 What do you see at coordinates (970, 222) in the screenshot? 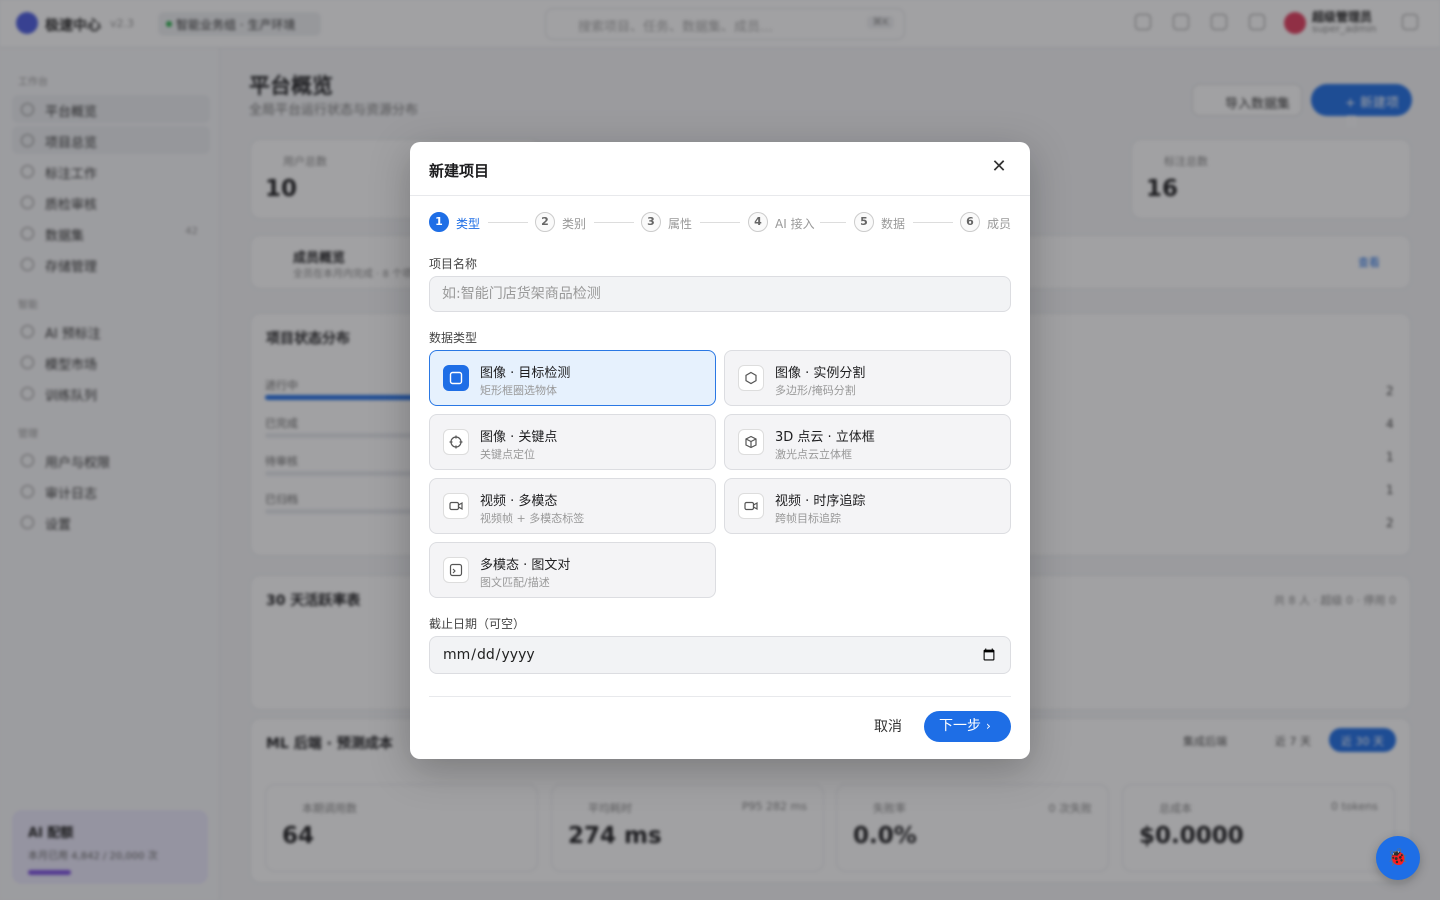
I see `step-number: 6` at bounding box center [970, 222].